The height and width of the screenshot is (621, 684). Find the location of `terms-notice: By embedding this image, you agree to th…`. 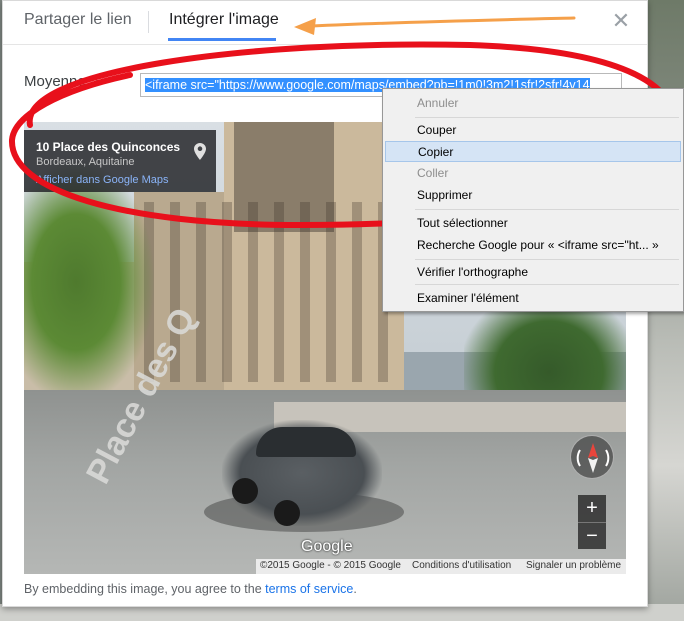

terms-notice: By embedding this image, you agree to th… is located at coordinates (190, 589).